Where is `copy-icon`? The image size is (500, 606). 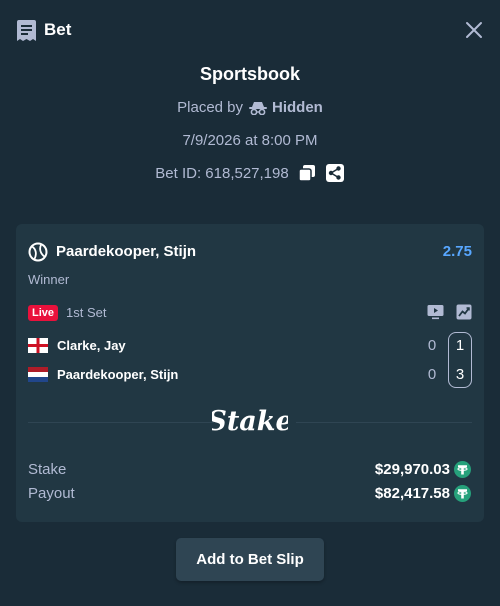
copy-icon is located at coordinates (307, 173).